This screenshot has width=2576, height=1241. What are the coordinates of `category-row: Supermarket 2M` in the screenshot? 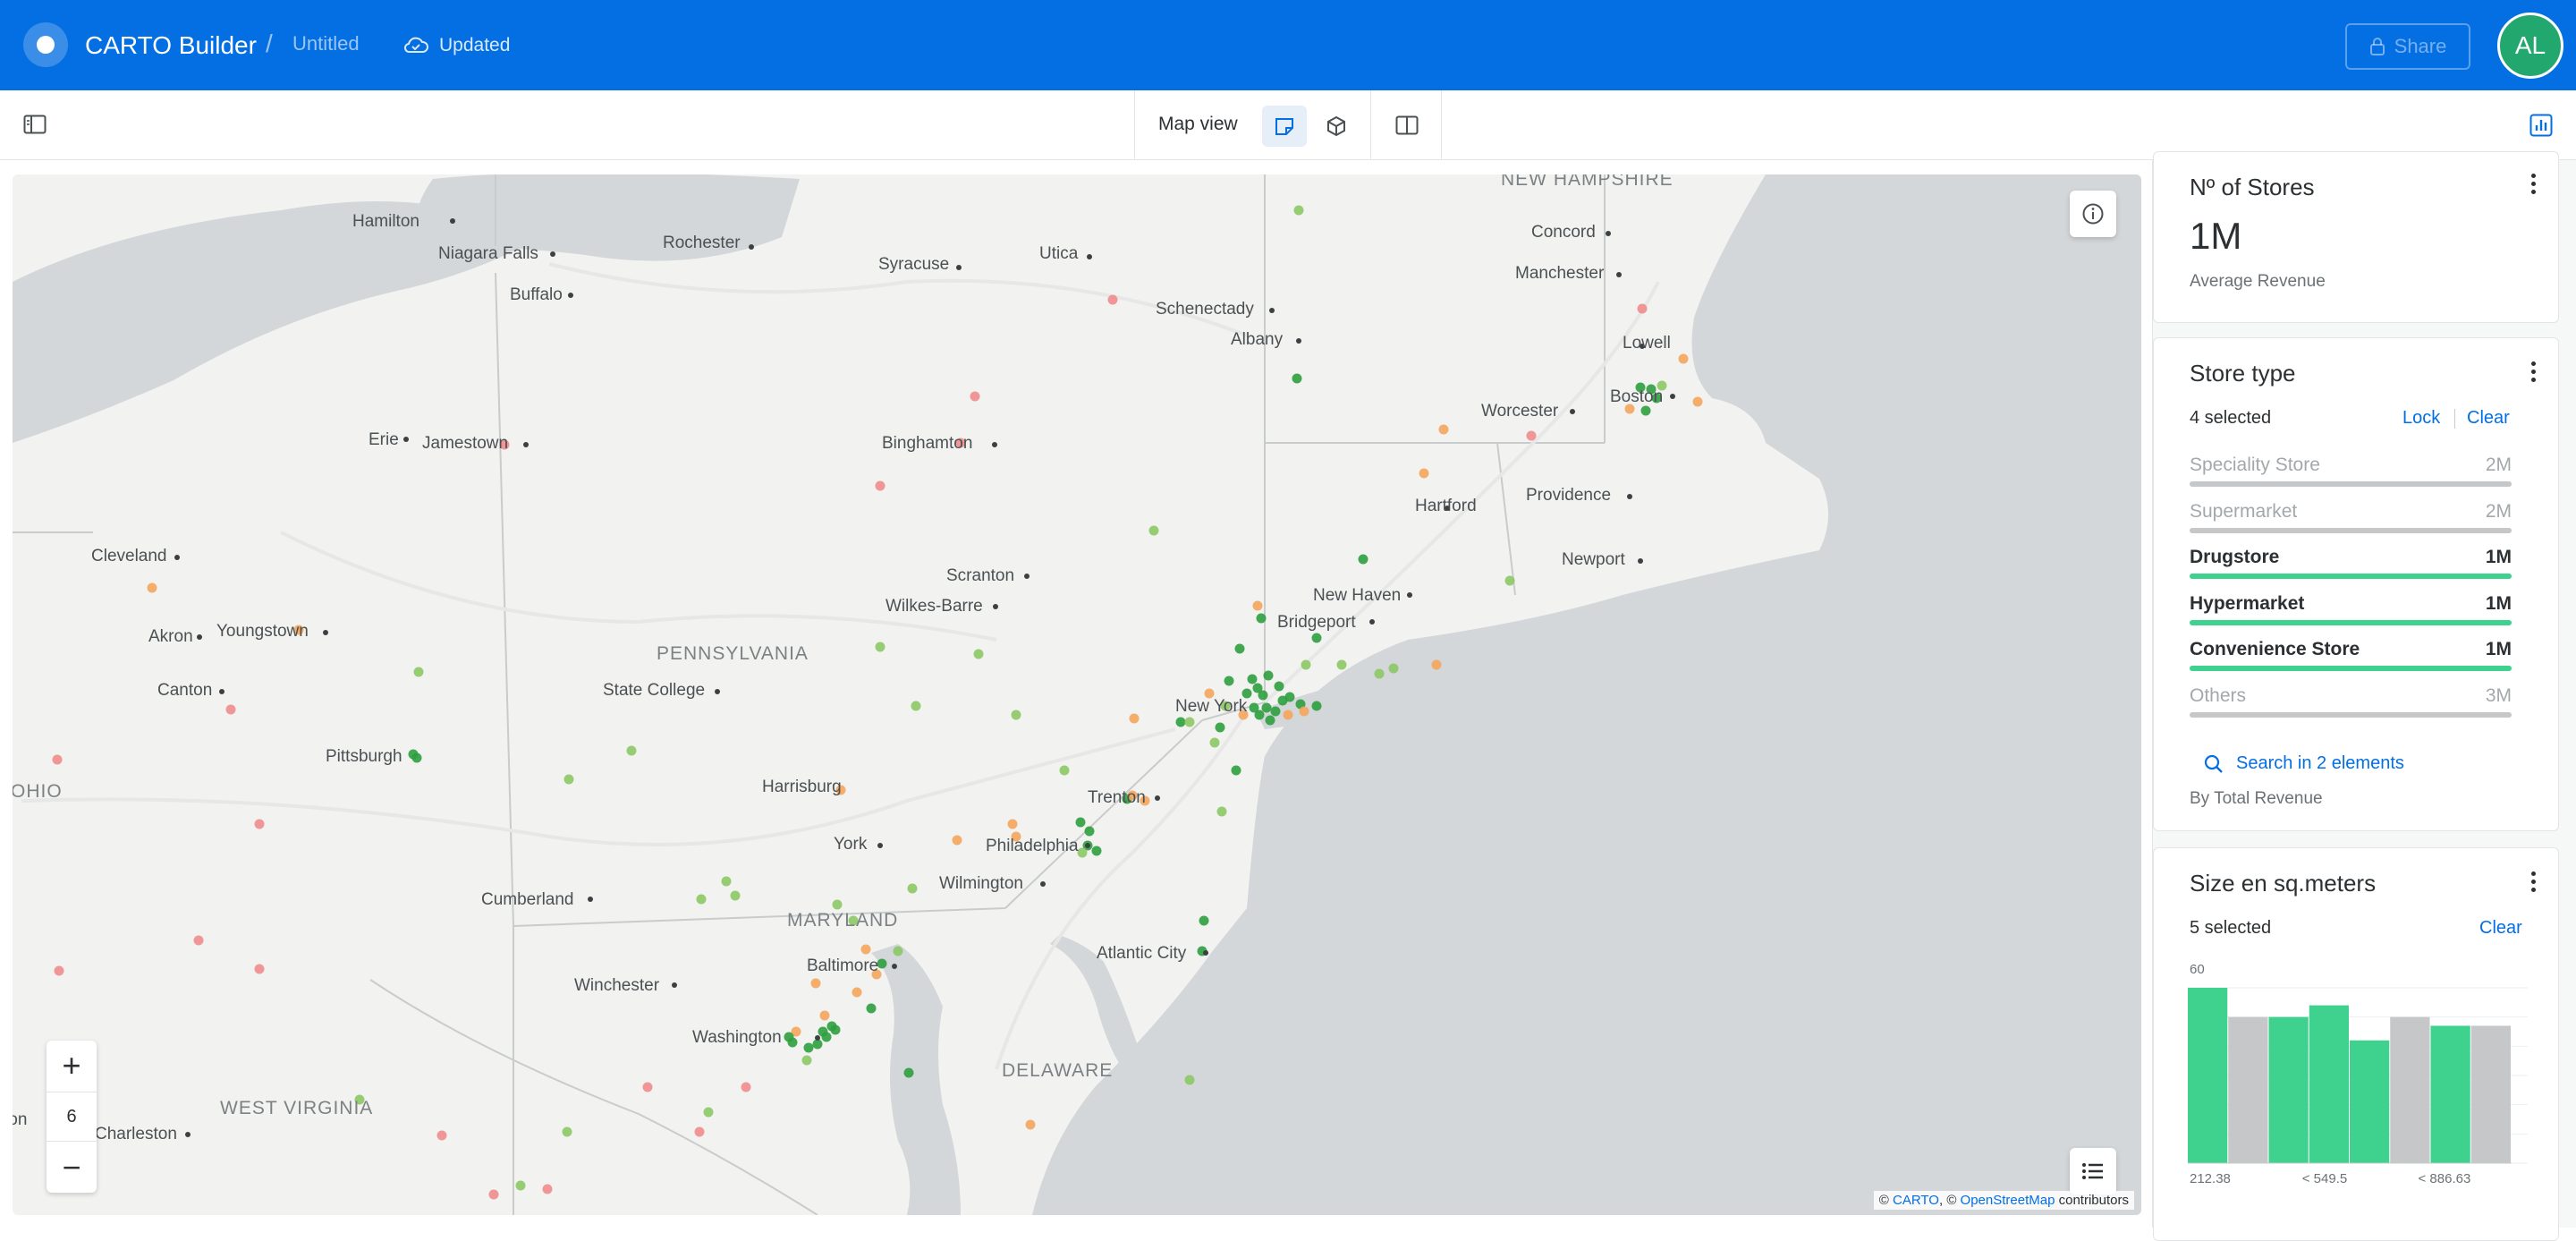 It's located at (2351, 521).